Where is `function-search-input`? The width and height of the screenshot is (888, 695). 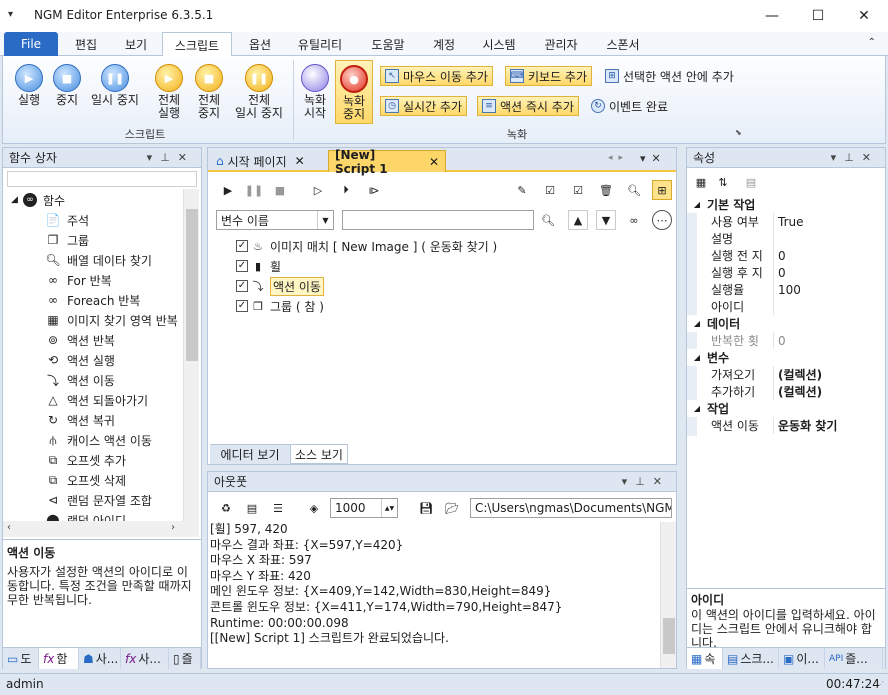 function-search-input is located at coordinates (102, 179).